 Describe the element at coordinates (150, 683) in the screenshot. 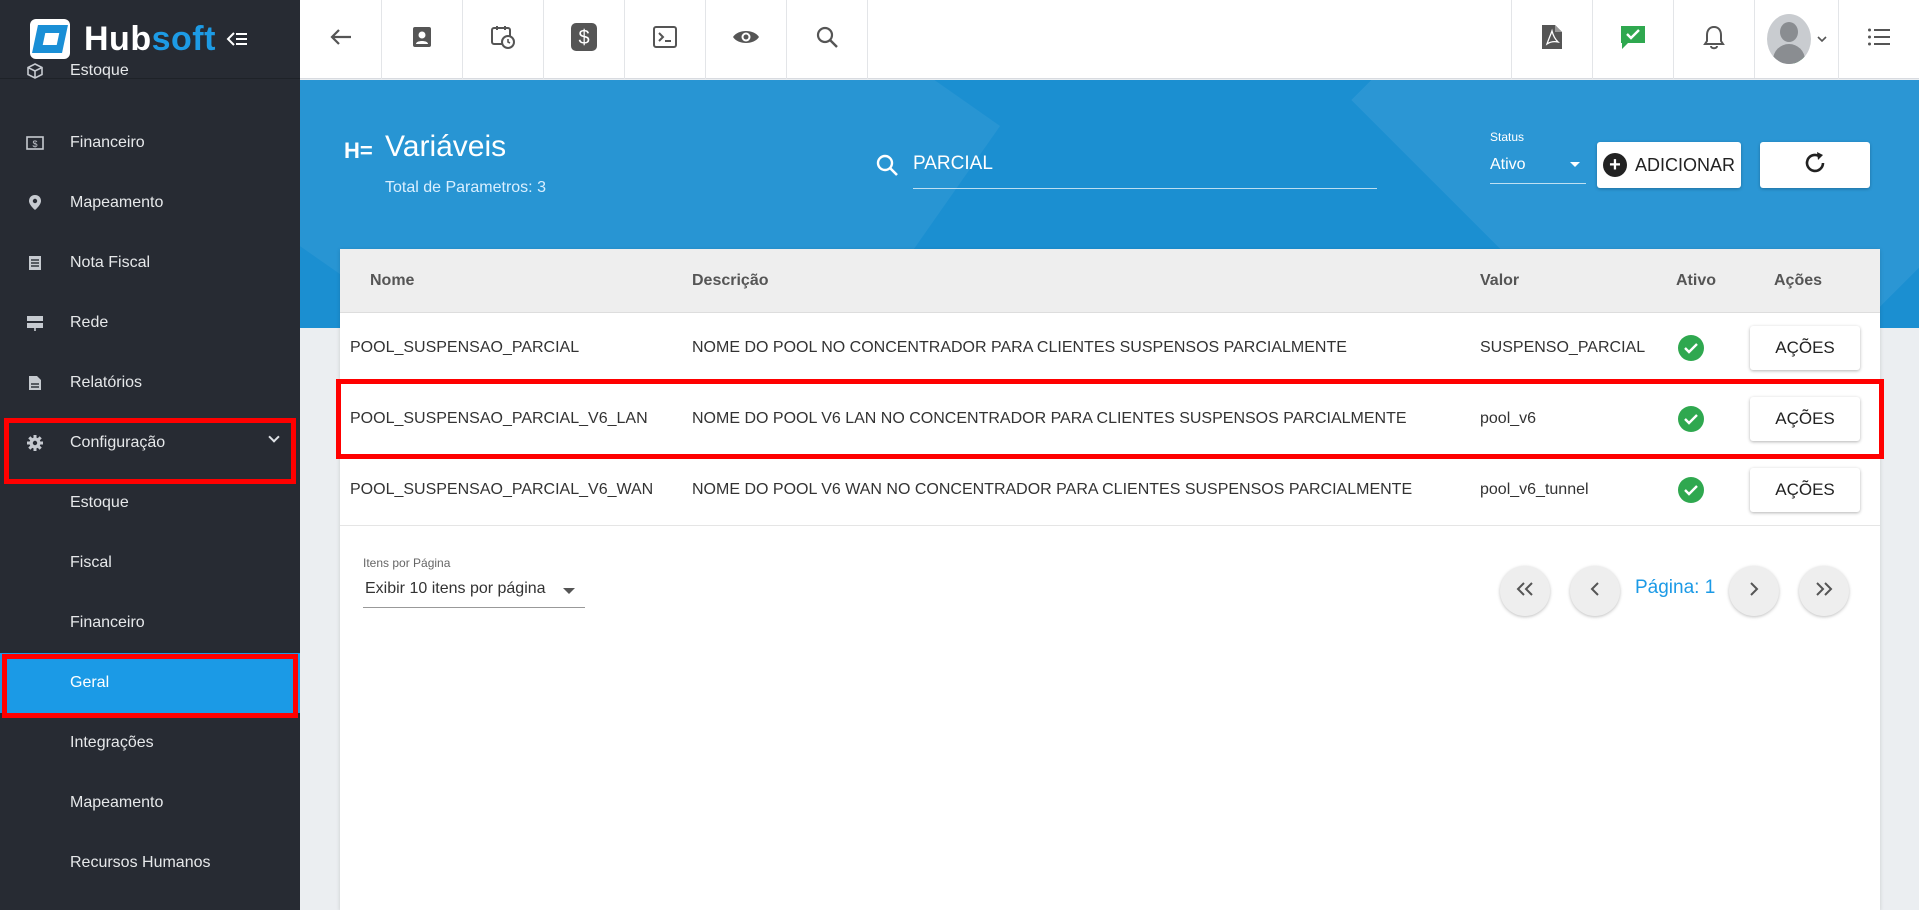

I see `sidebar-subitem-geral: Geral` at that location.